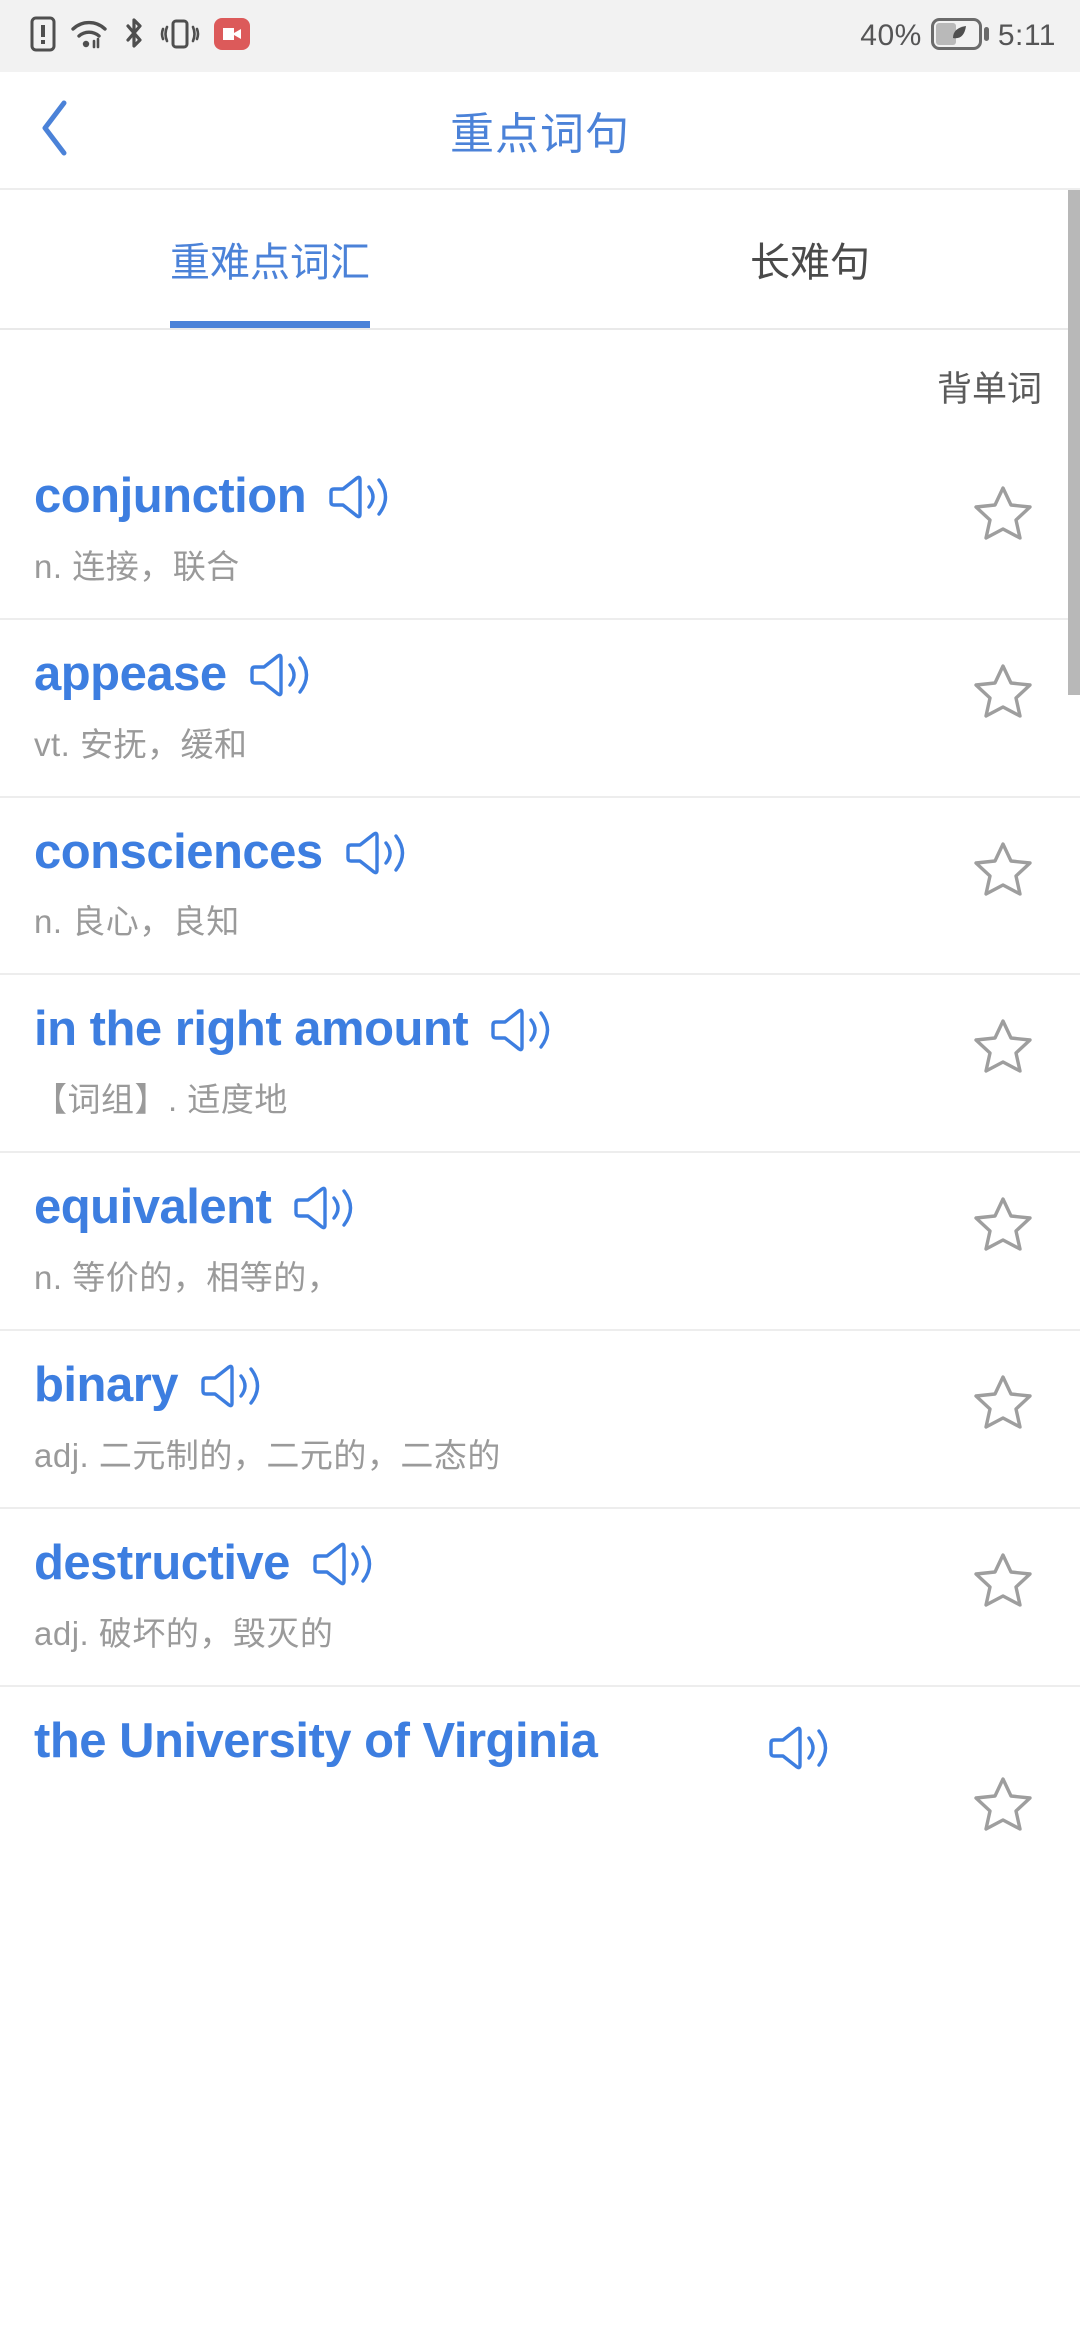 This screenshot has width=1080, height=2340. I want to click on word-term: in the right amount, so click(251, 1029).